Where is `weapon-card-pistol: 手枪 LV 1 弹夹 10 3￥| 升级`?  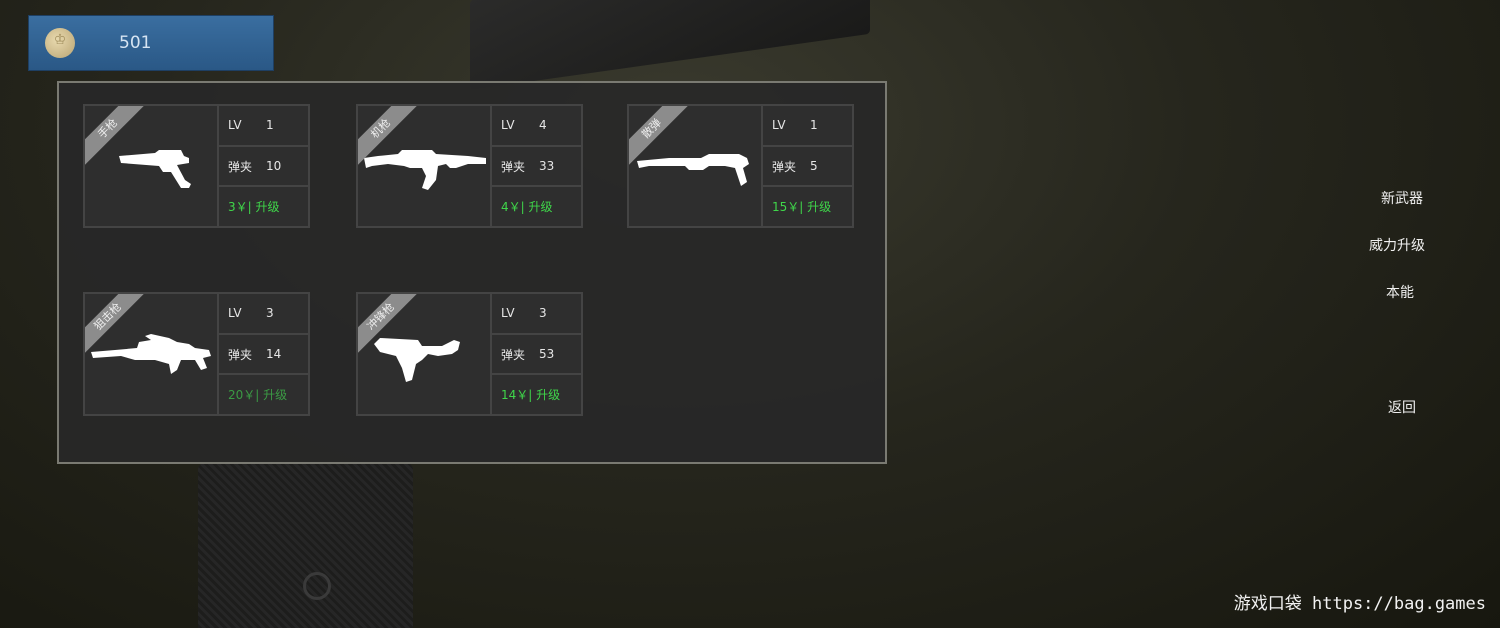 weapon-card-pistol: 手枪 LV 1 弹夹 10 3￥| 升级 is located at coordinates (196, 166).